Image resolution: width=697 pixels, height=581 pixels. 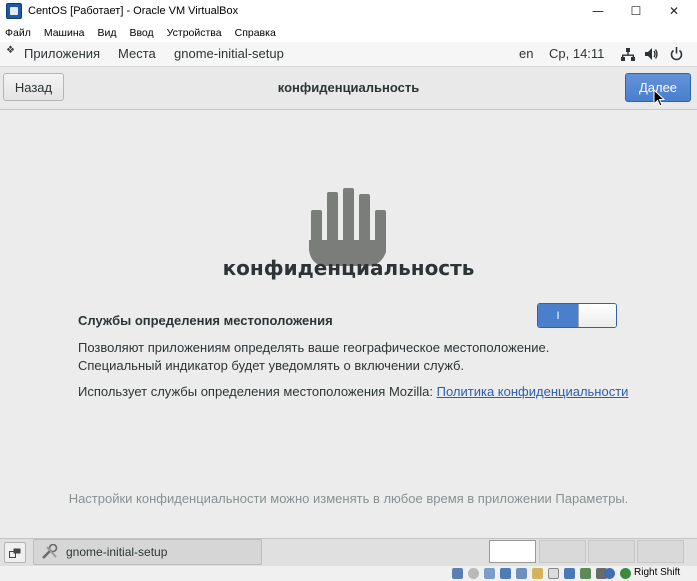 What do you see at coordinates (537, 573) in the screenshot?
I see `shared-folders-icon` at bounding box center [537, 573].